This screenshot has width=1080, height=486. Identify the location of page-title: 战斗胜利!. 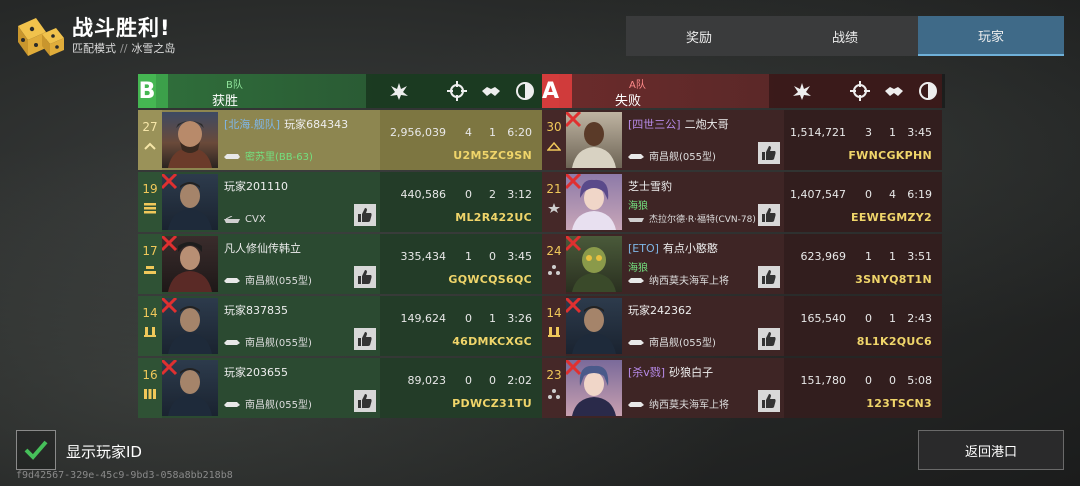
(121, 28).